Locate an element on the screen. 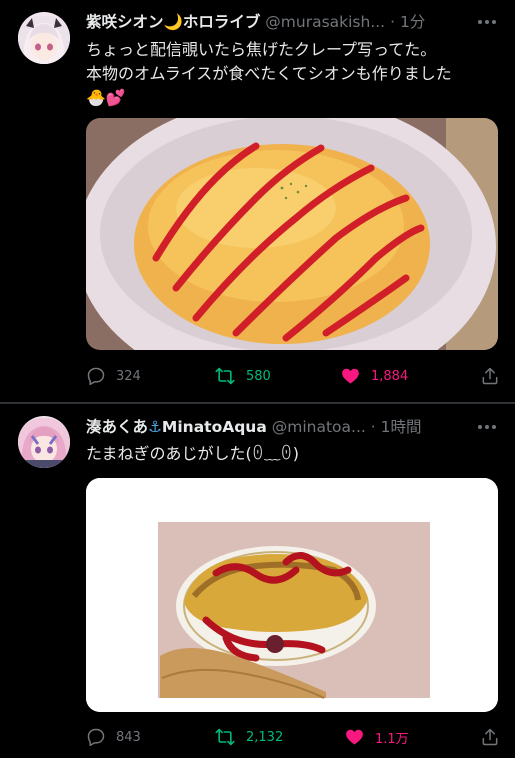 The width and height of the screenshot is (515, 758). tweet-header: 湊あくあ⚓MinatoAqua @minatoa... · 1時間 is located at coordinates (296, 427).